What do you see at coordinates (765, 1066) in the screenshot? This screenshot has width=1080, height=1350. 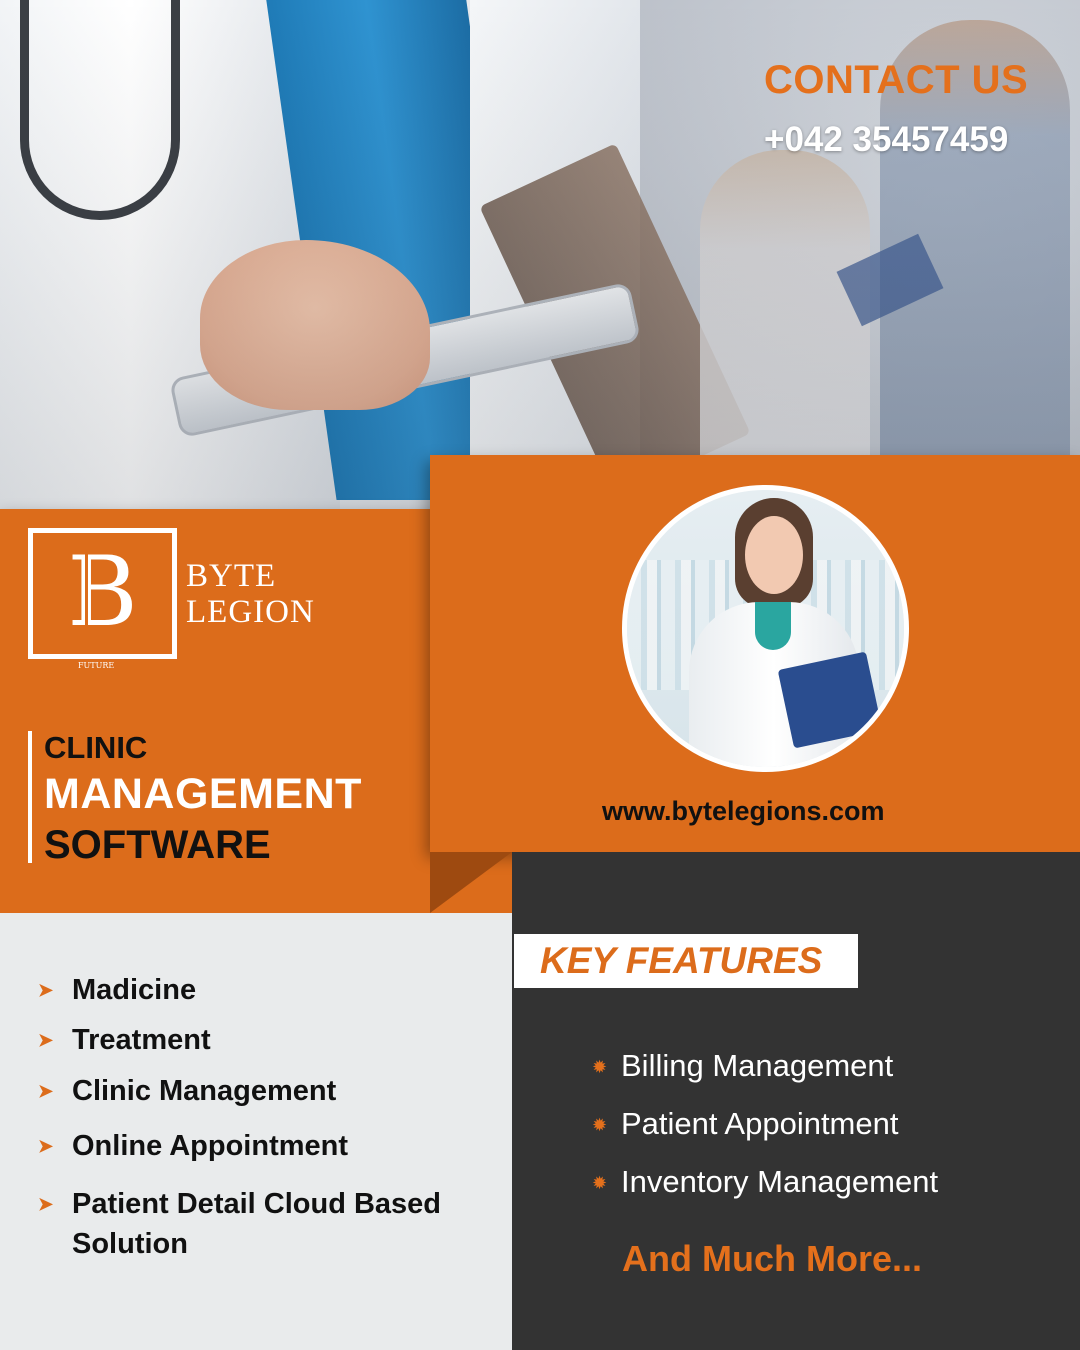 I see `list-item: ✹ Billing Management` at bounding box center [765, 1066].